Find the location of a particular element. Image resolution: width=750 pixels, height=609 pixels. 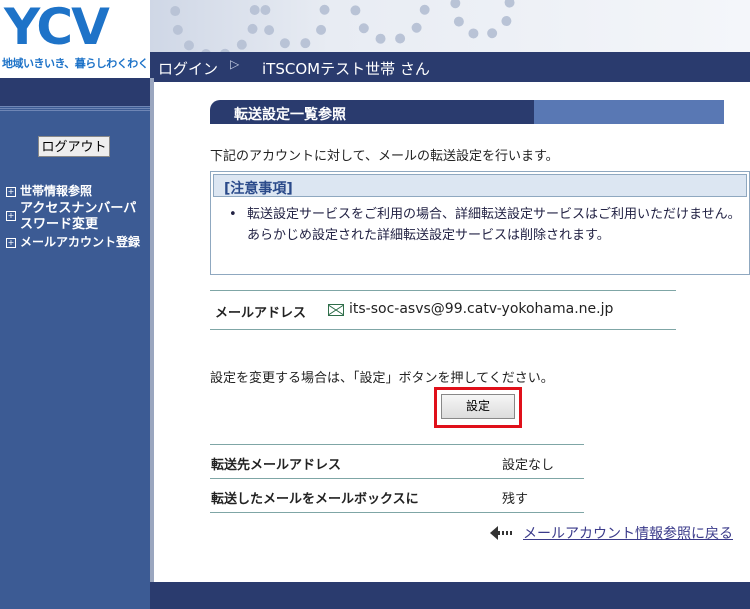

header-banner is located at coordinates (450, 26).